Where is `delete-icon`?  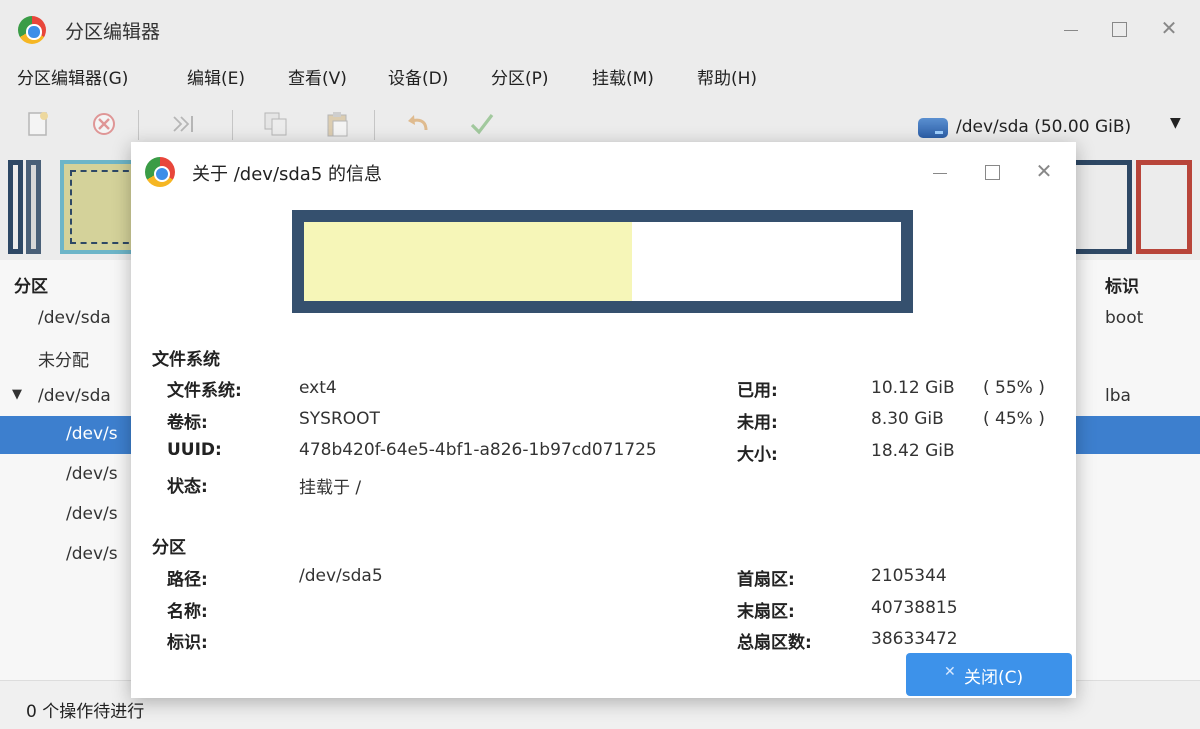
delete-icon is located at coordinates (104, 124).